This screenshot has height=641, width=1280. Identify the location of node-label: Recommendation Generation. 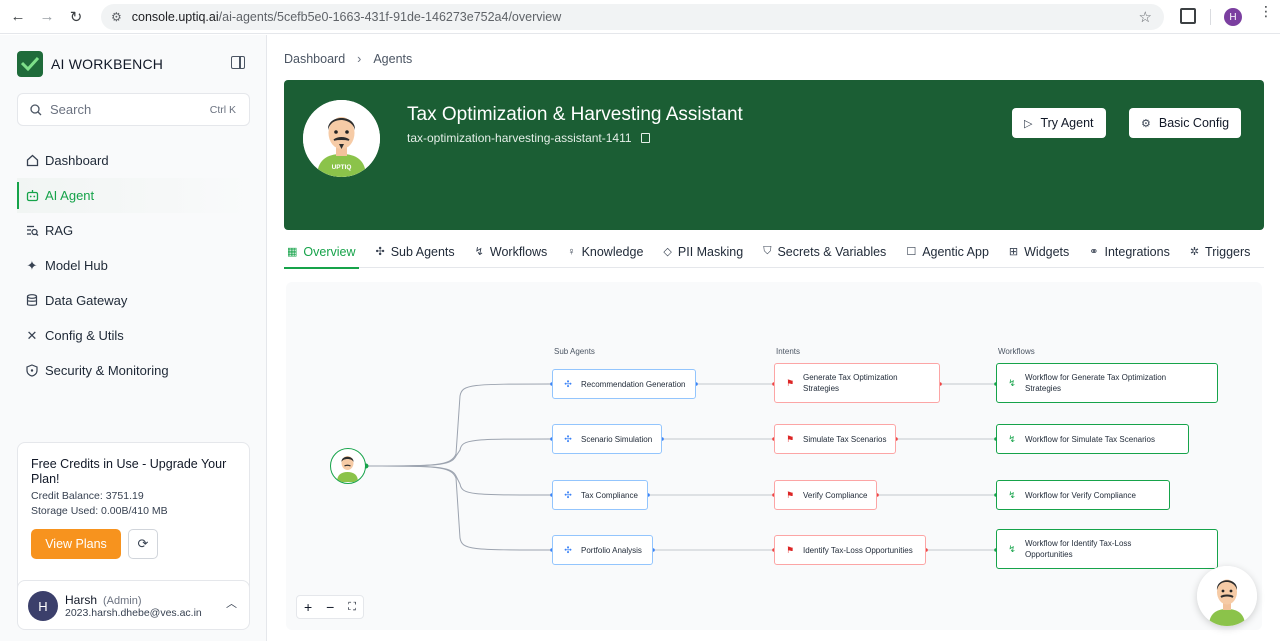
(633, 384).